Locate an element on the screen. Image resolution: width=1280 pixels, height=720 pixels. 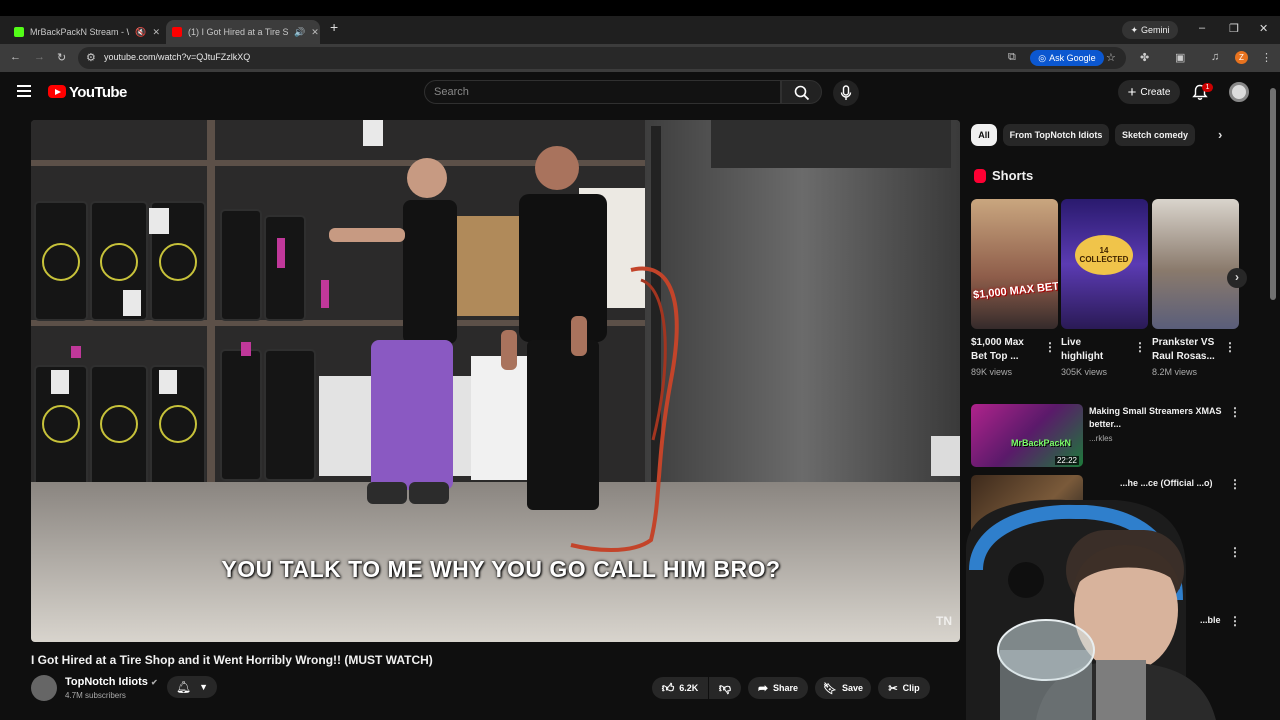
sparkle-icon: ✦ is located at coordinates (1134, 29).